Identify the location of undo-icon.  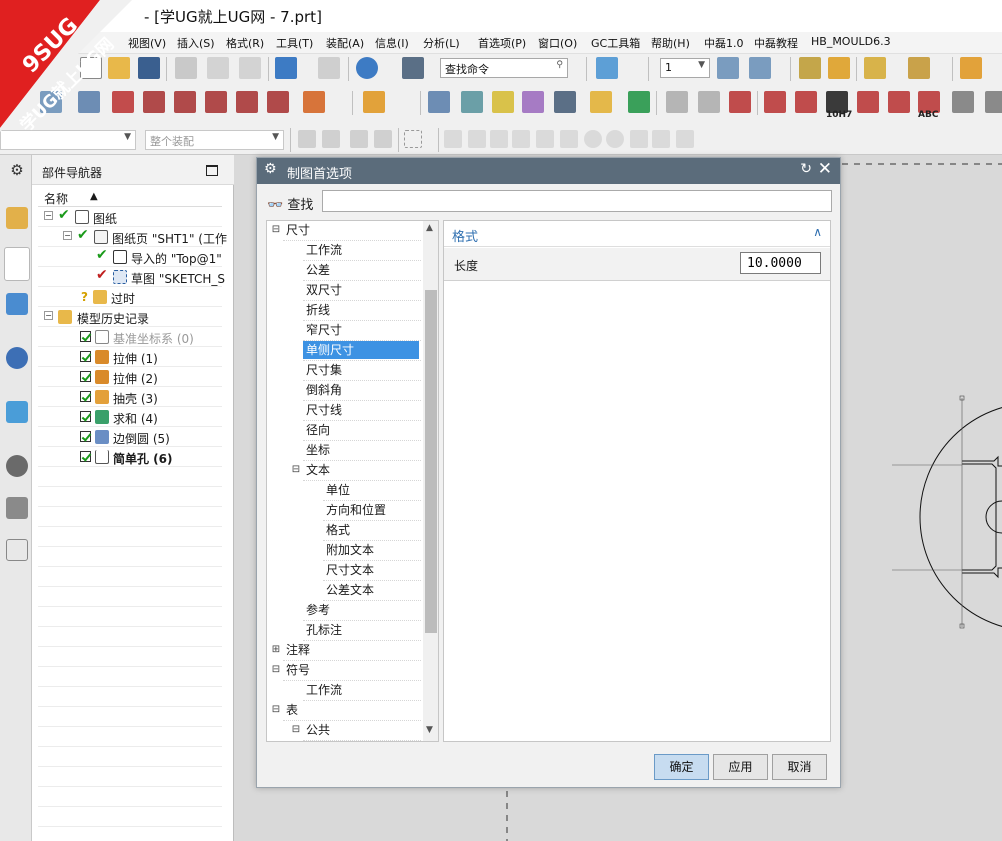
(286, 68).